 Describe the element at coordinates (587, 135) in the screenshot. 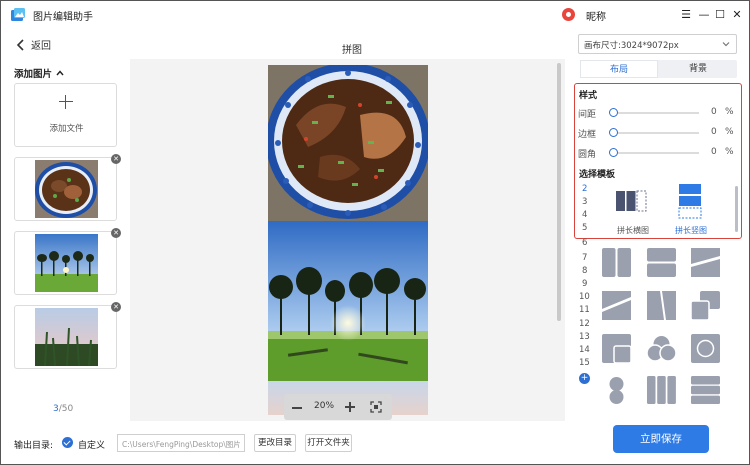

I see `slider-label: 边框` at that location.